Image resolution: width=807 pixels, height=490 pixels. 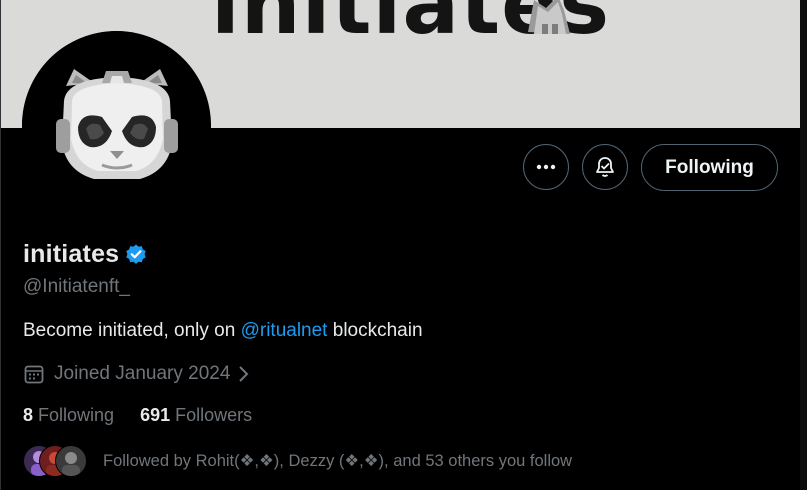 What do you see at coordinates (34, 374) in the screenshot?
I see `calendar-icon` at bounding box center [34, 374].